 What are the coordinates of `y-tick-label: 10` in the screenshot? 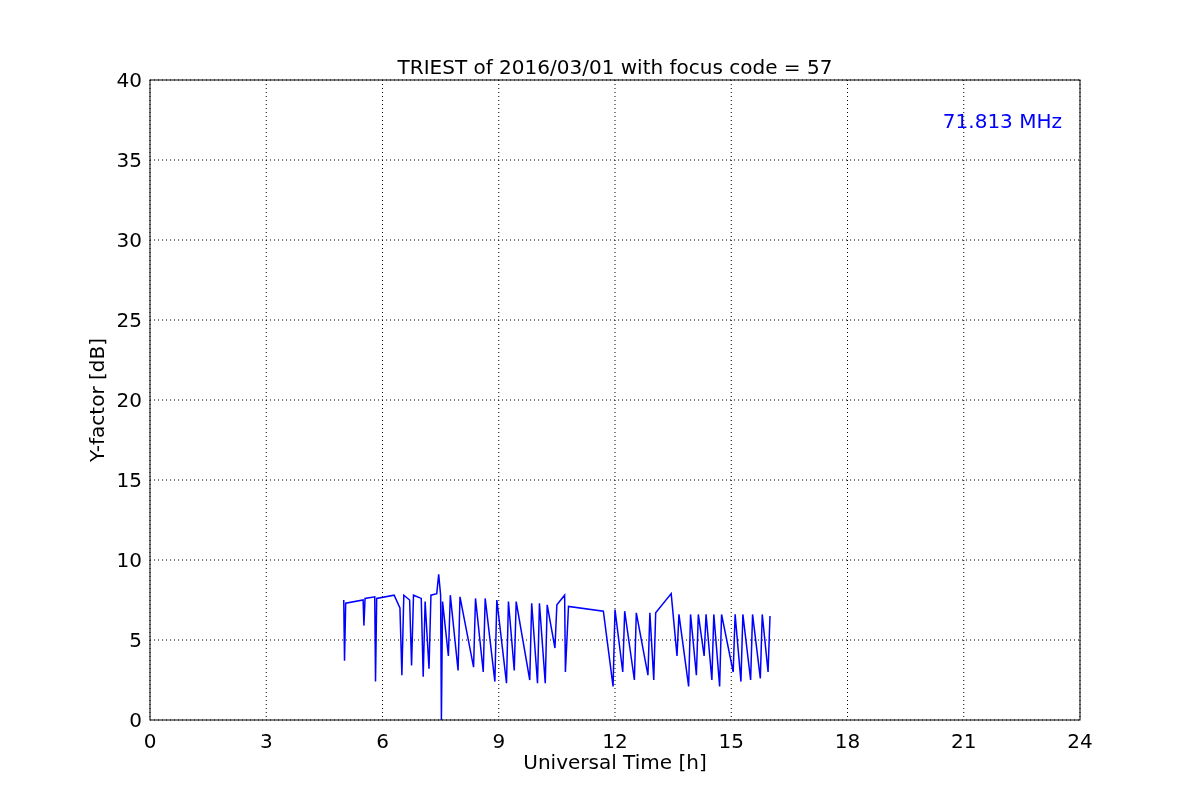 It's located at (129, 560).